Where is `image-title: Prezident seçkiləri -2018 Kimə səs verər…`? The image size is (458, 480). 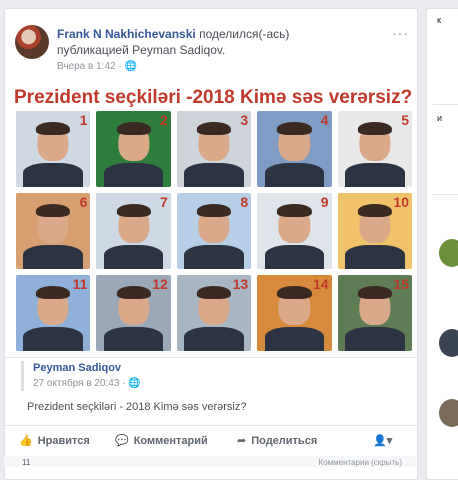 image-title: Prezident seçkiləri -2018 Kimə səs verər… is located at coordinates (213, 97).